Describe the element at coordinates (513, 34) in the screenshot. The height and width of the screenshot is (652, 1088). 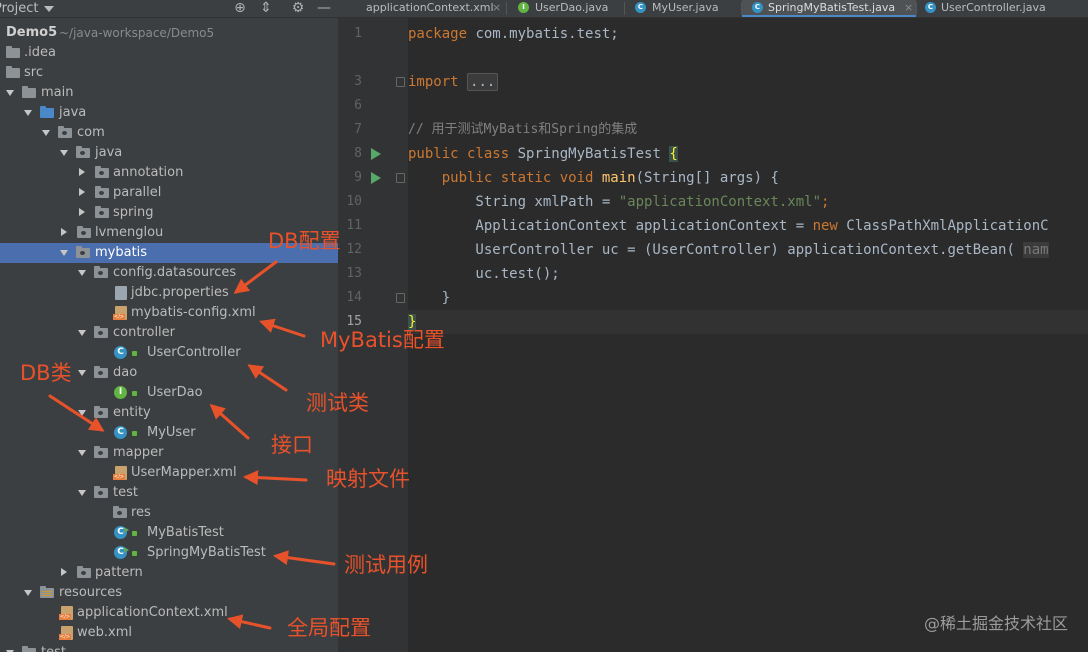
I see `code-line: package com.mybatis.test;` at that location.